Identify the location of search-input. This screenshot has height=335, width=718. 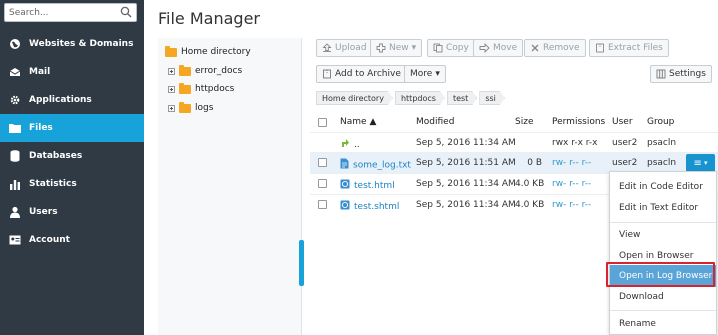
(60, 12).